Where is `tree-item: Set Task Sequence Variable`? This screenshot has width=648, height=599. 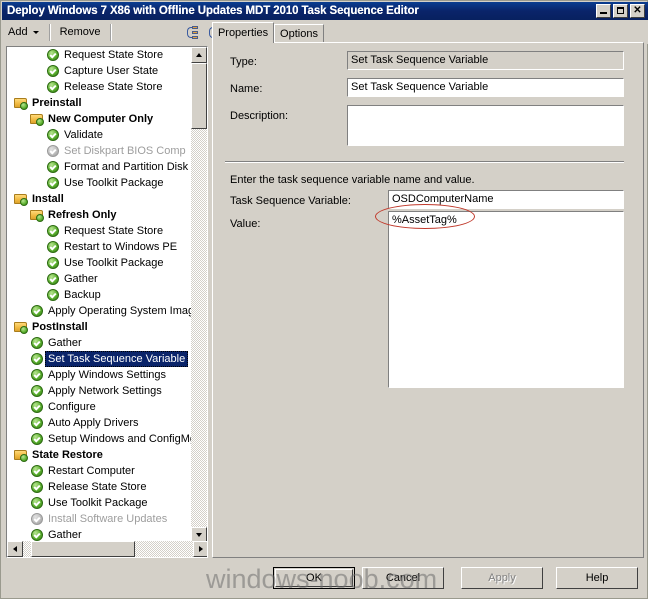 tree-item: Set Task Sequence Variable is located at coordinates (100, 359).